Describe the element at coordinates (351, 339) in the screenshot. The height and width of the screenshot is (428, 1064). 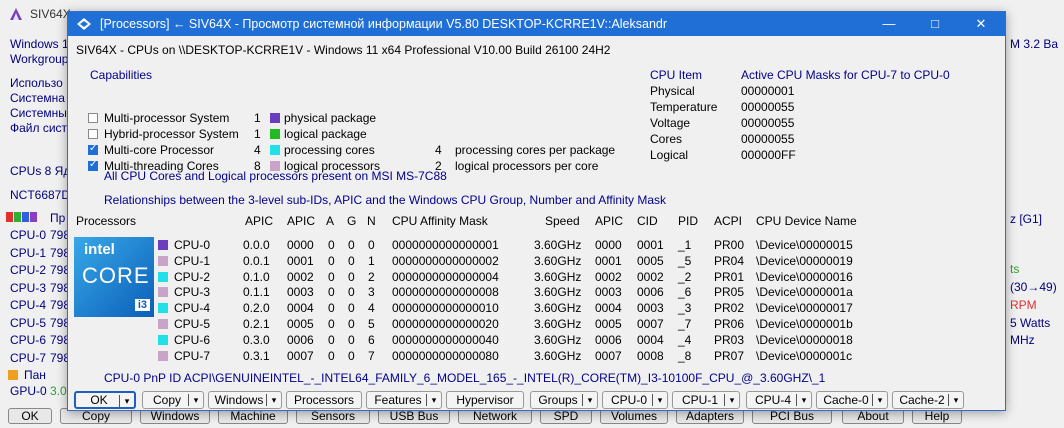
I see `cpu-g-cell: 0` at that location.